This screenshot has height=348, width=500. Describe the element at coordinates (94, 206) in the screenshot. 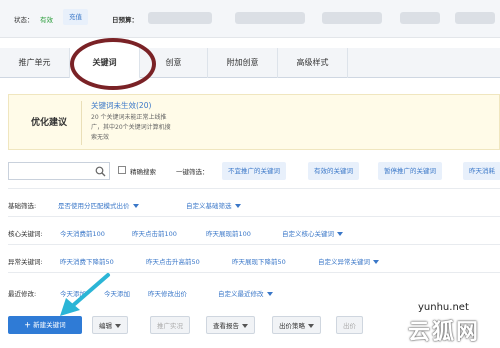

I see `basic-filter-match-mode-text: 是否使用分匹配模式出价` at that location.